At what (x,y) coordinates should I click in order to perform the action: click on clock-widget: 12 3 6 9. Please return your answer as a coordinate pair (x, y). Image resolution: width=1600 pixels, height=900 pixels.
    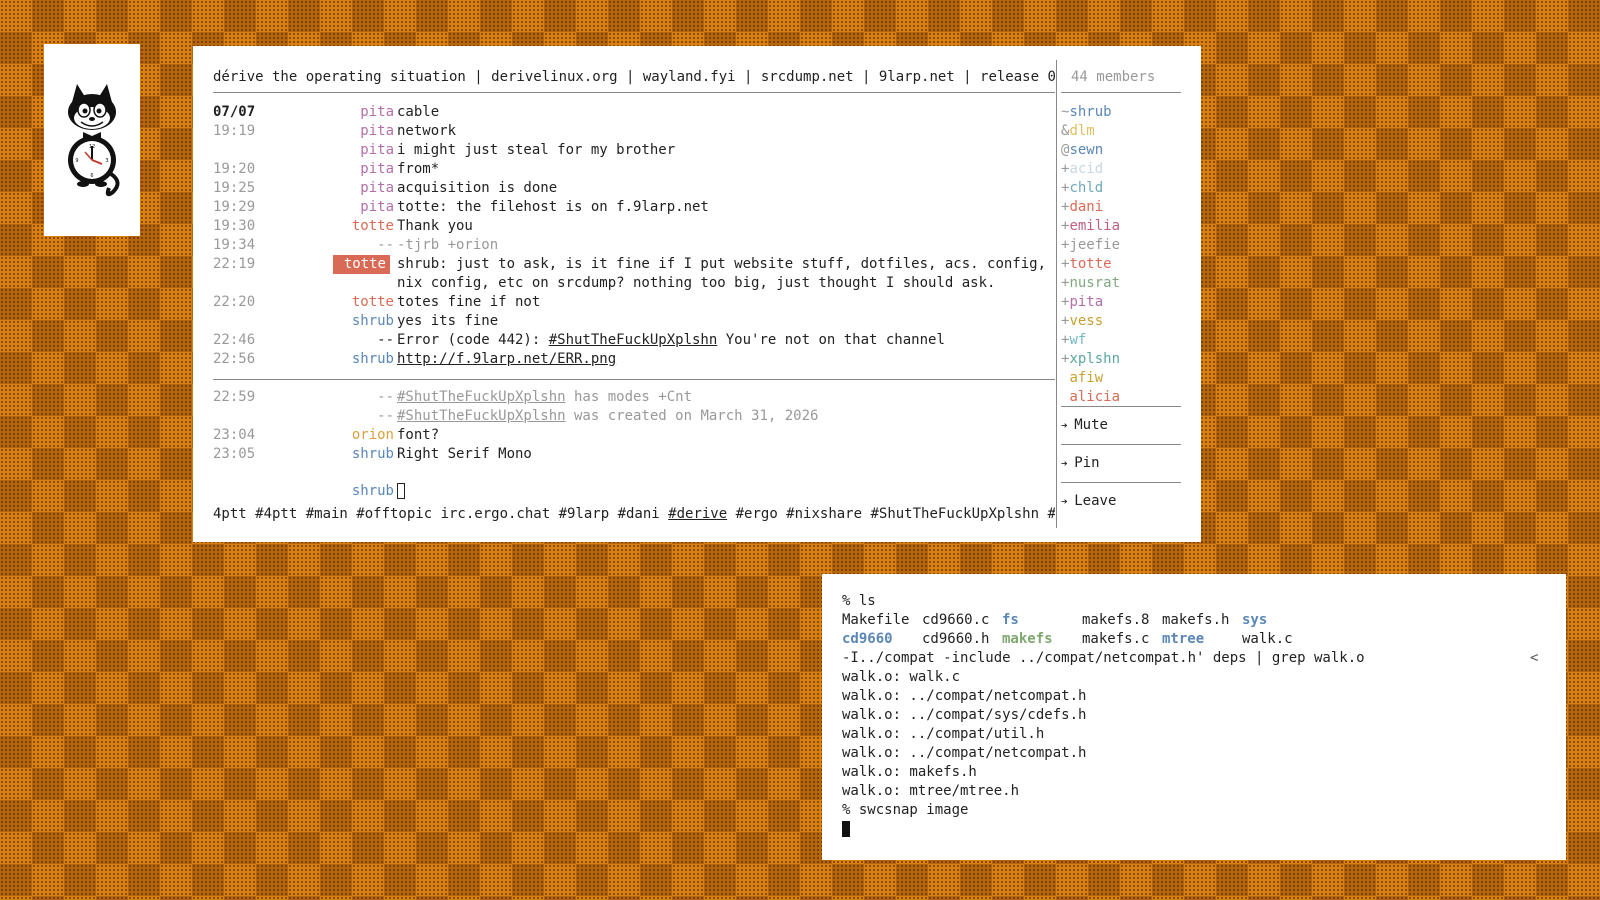
    Looking at the image, I should click on (92, 140).